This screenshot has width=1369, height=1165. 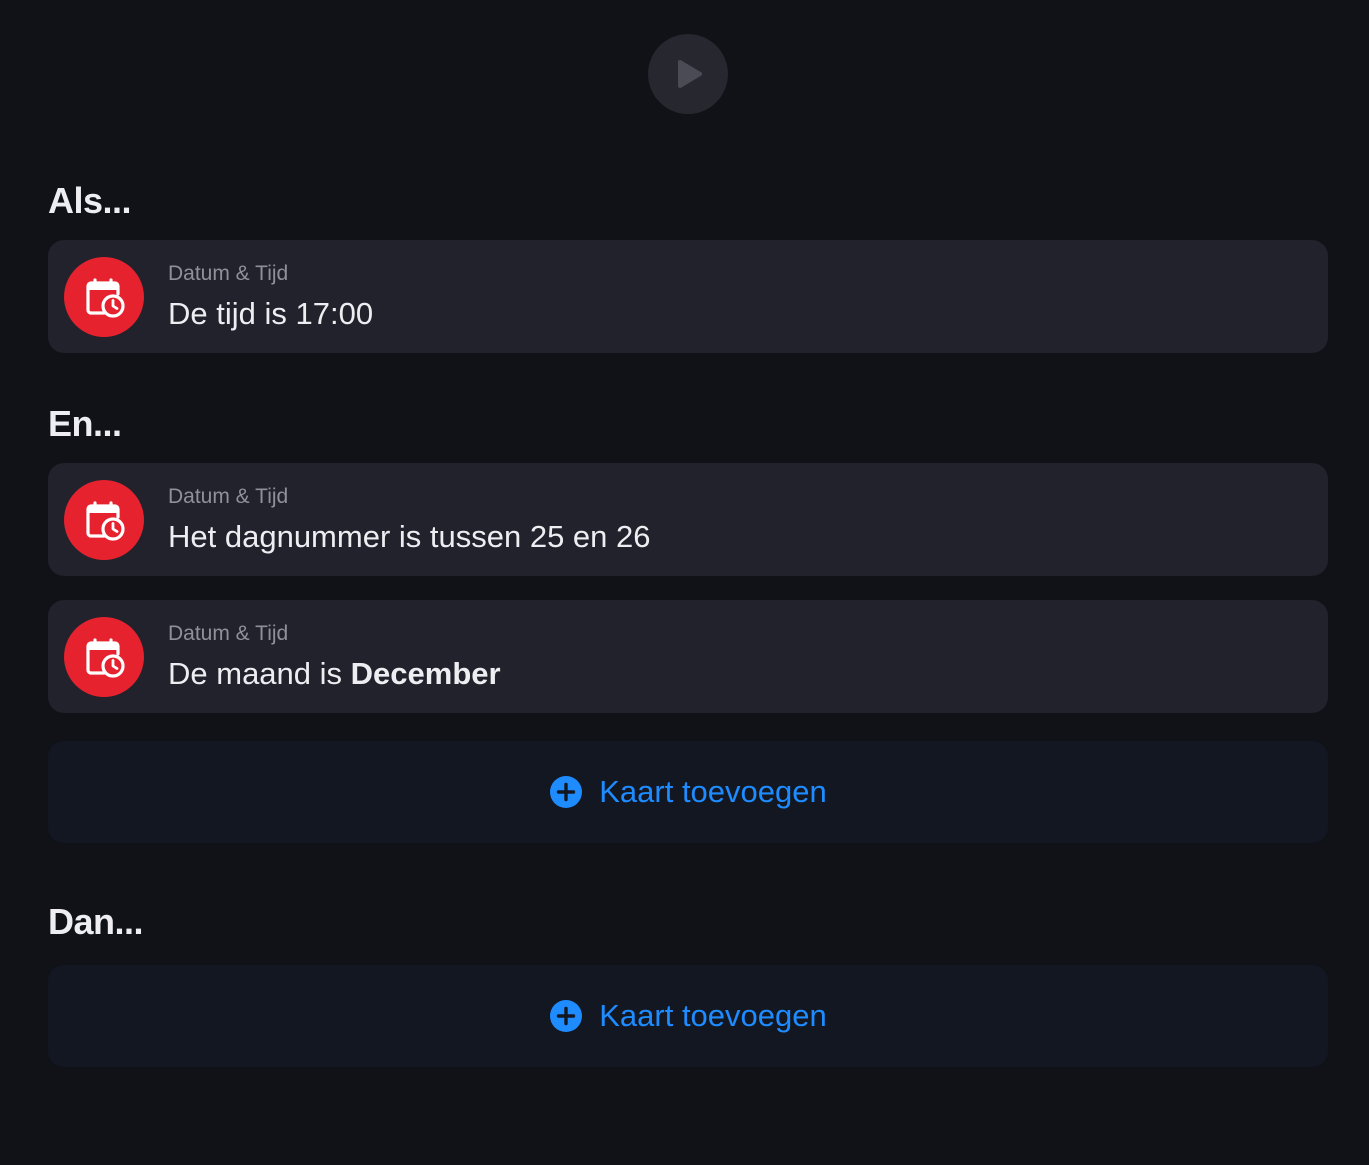 I want to click on card-value-end: 26, so click(x=633, y=536).